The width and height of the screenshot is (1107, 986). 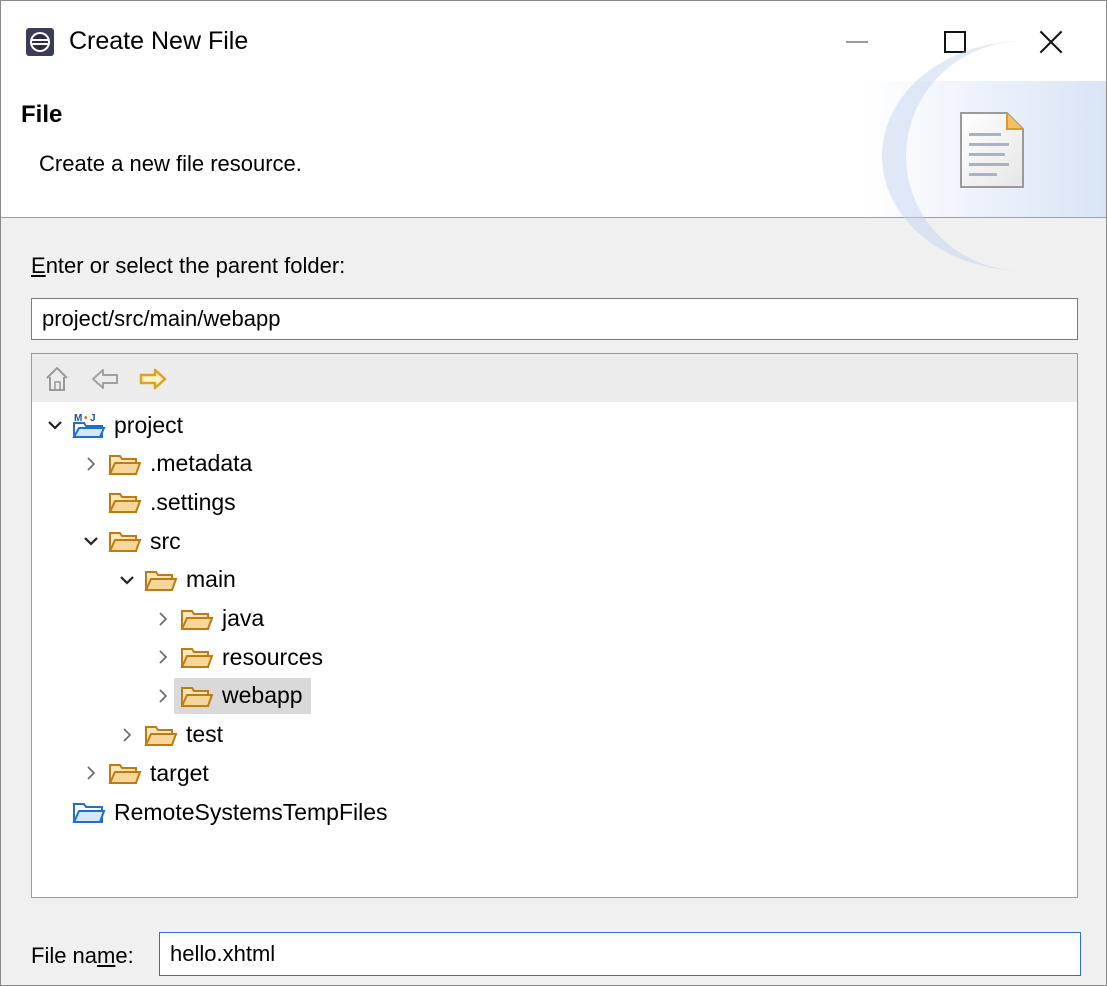 I want to click on tree-item-label: .settings, so click(x=193, y=501).